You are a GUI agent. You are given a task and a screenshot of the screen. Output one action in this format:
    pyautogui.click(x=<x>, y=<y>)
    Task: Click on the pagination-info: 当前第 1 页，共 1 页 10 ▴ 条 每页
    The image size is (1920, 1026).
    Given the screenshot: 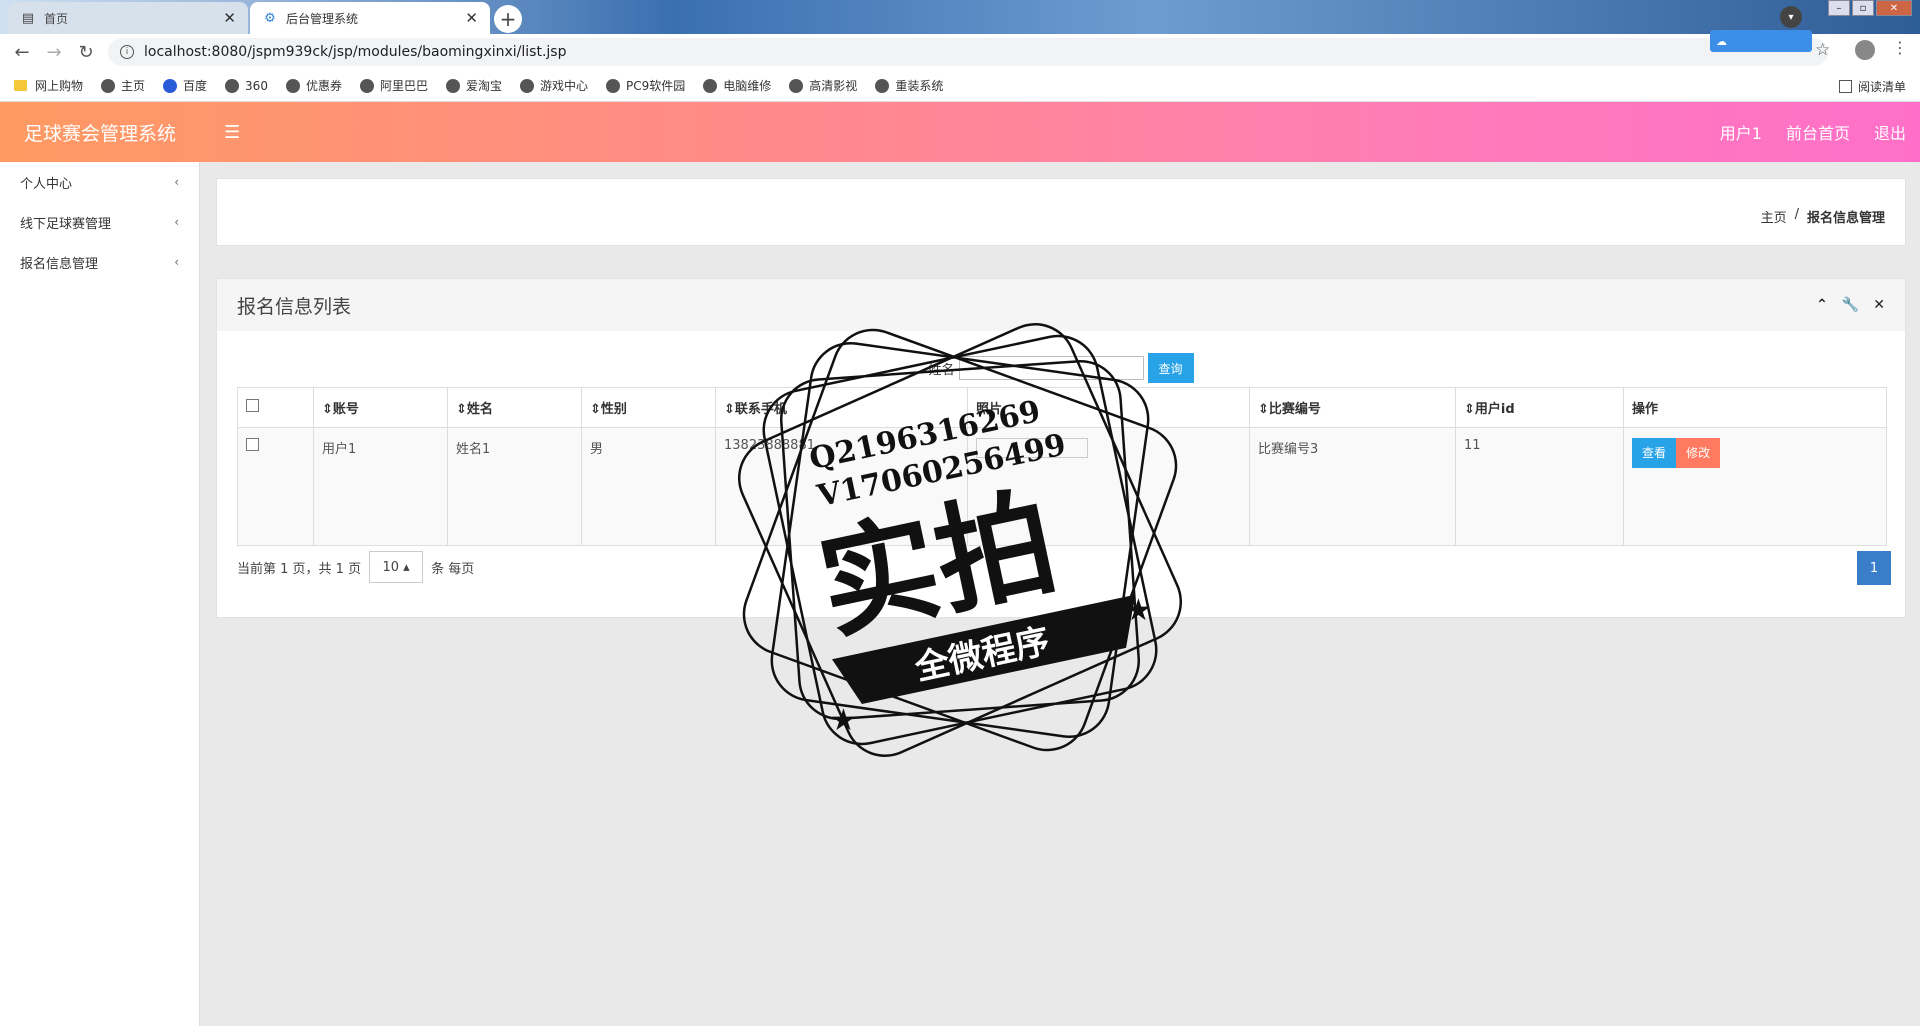 What is the action you would take?
    pyautogui.click(x=355, y=567)
    